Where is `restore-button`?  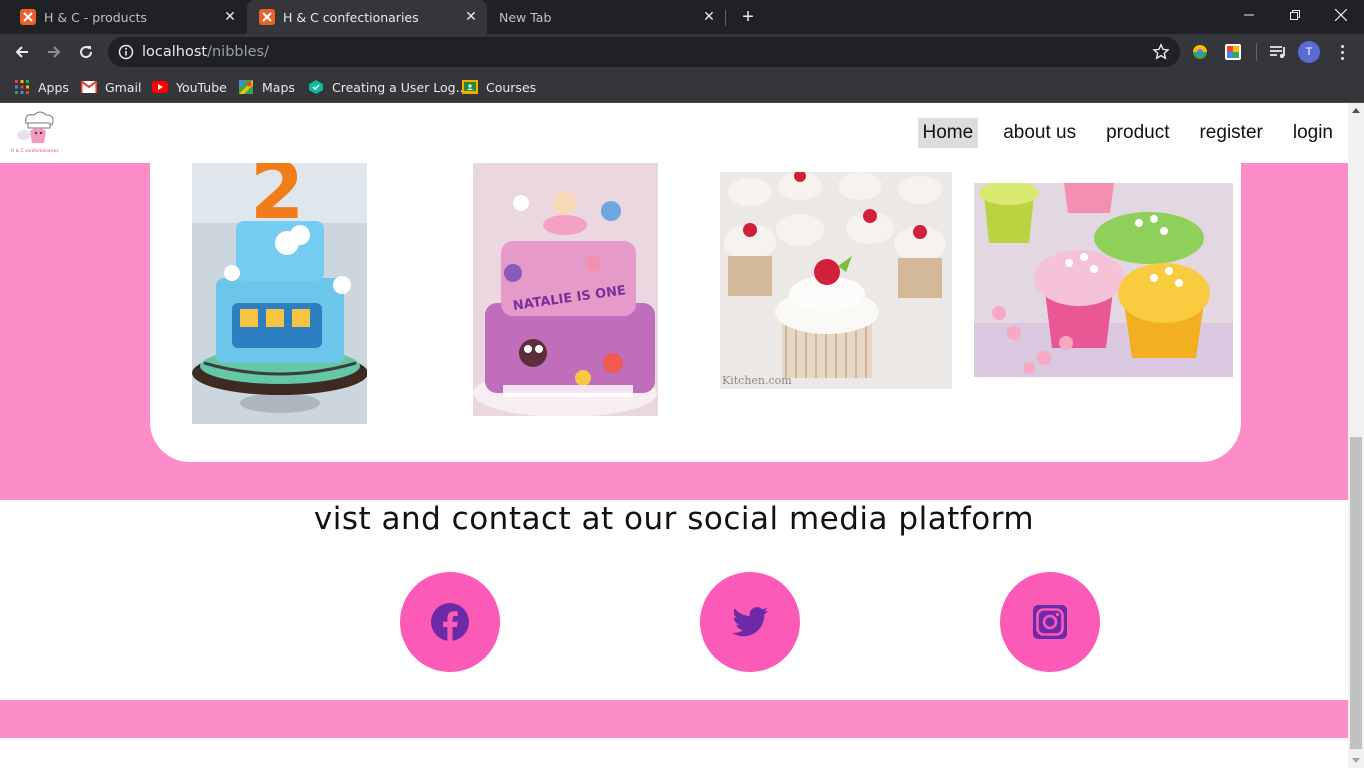 restore-button is located at coordinates (1295, 15).